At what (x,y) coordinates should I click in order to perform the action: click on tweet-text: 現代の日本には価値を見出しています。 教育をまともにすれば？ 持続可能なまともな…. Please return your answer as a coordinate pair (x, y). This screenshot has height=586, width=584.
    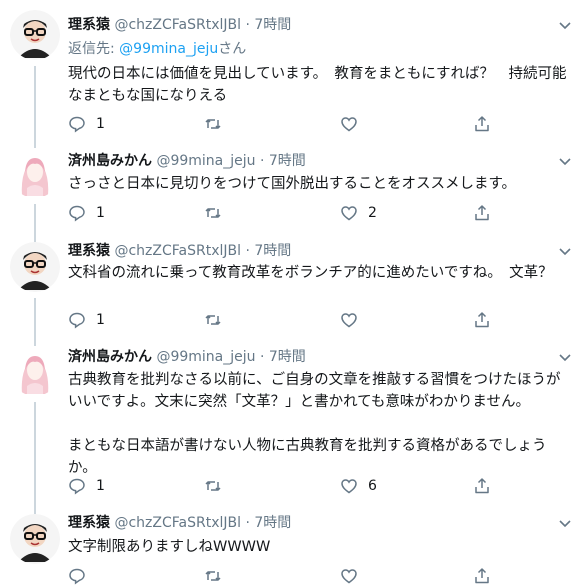
    Looking at the image, I should click on (317, 85).